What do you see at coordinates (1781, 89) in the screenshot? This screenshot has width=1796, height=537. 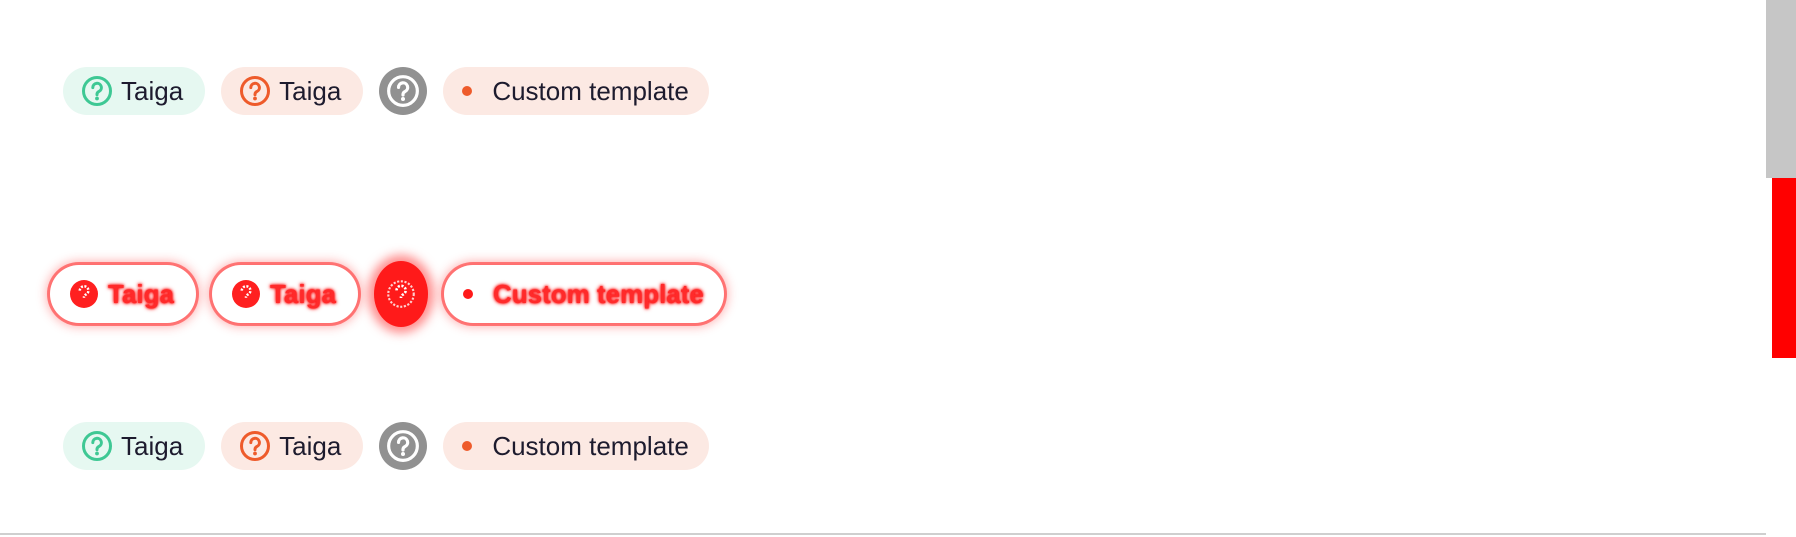 I see `scrollbar-thumb` at bounding box center [1781, 89].